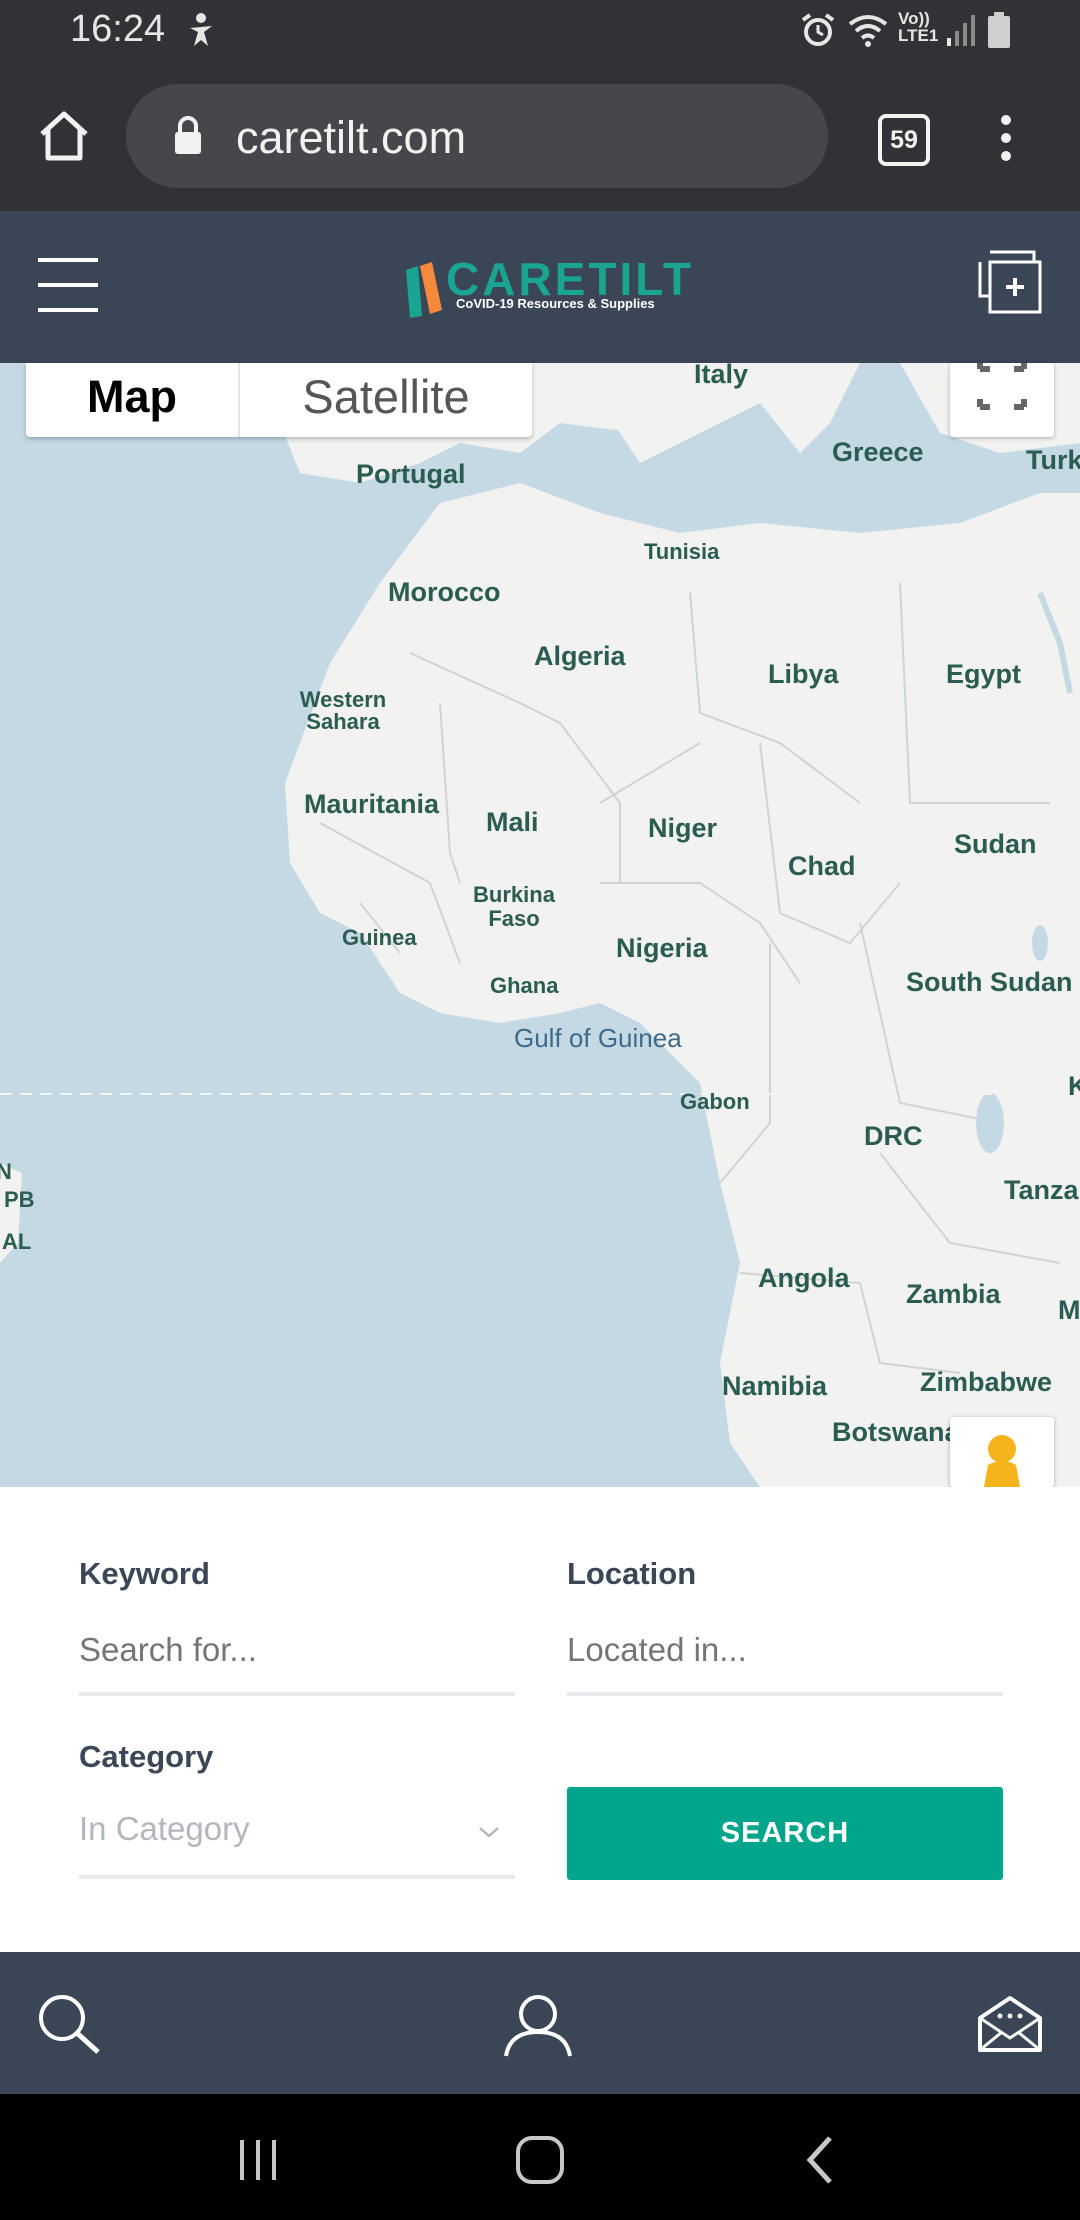 The height and width of the screenshot is (2220, 1080). I want to click on map-label-tunisia: Tunisia, so click(682, 551).